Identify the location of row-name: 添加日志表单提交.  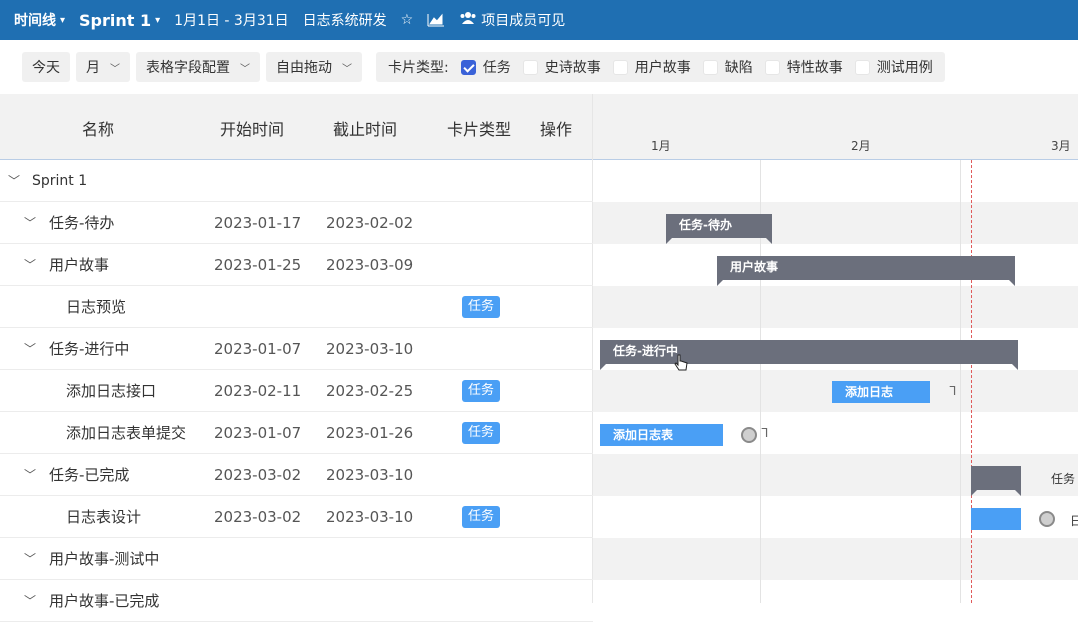
(126, 433).